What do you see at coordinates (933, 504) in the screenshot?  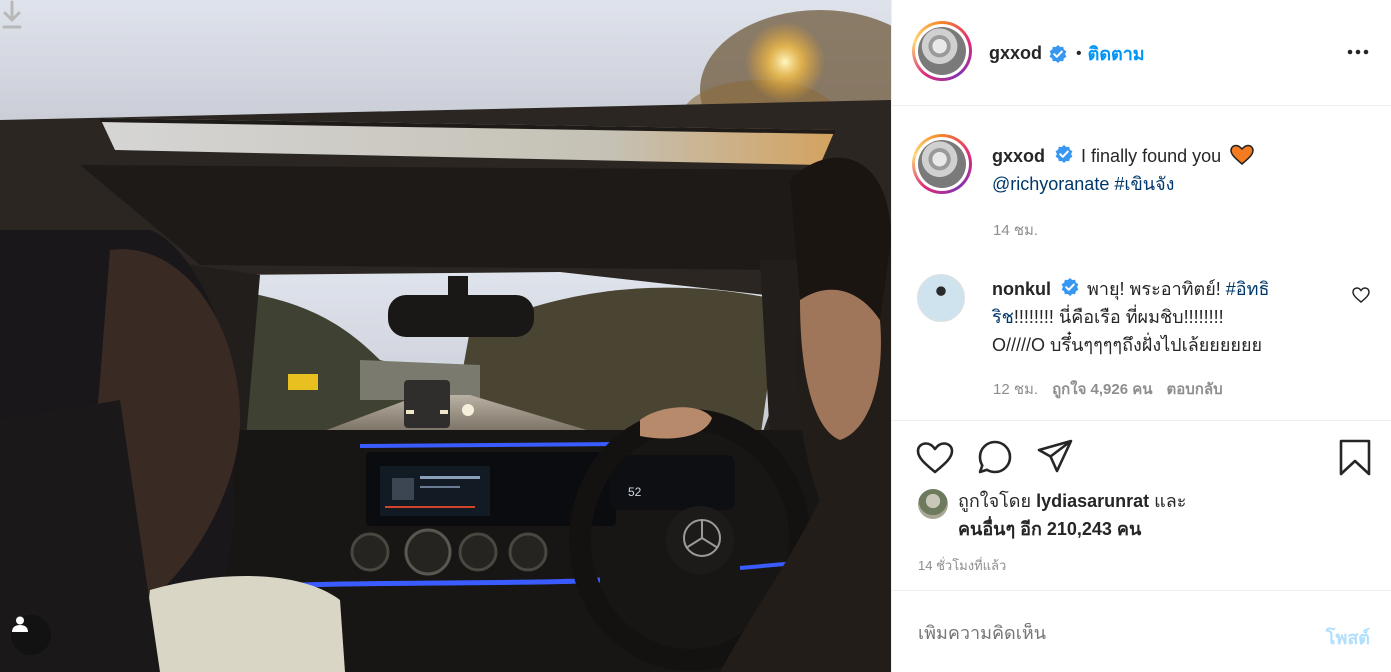 I see `liker-avatar` at bounding box center [933, 504].